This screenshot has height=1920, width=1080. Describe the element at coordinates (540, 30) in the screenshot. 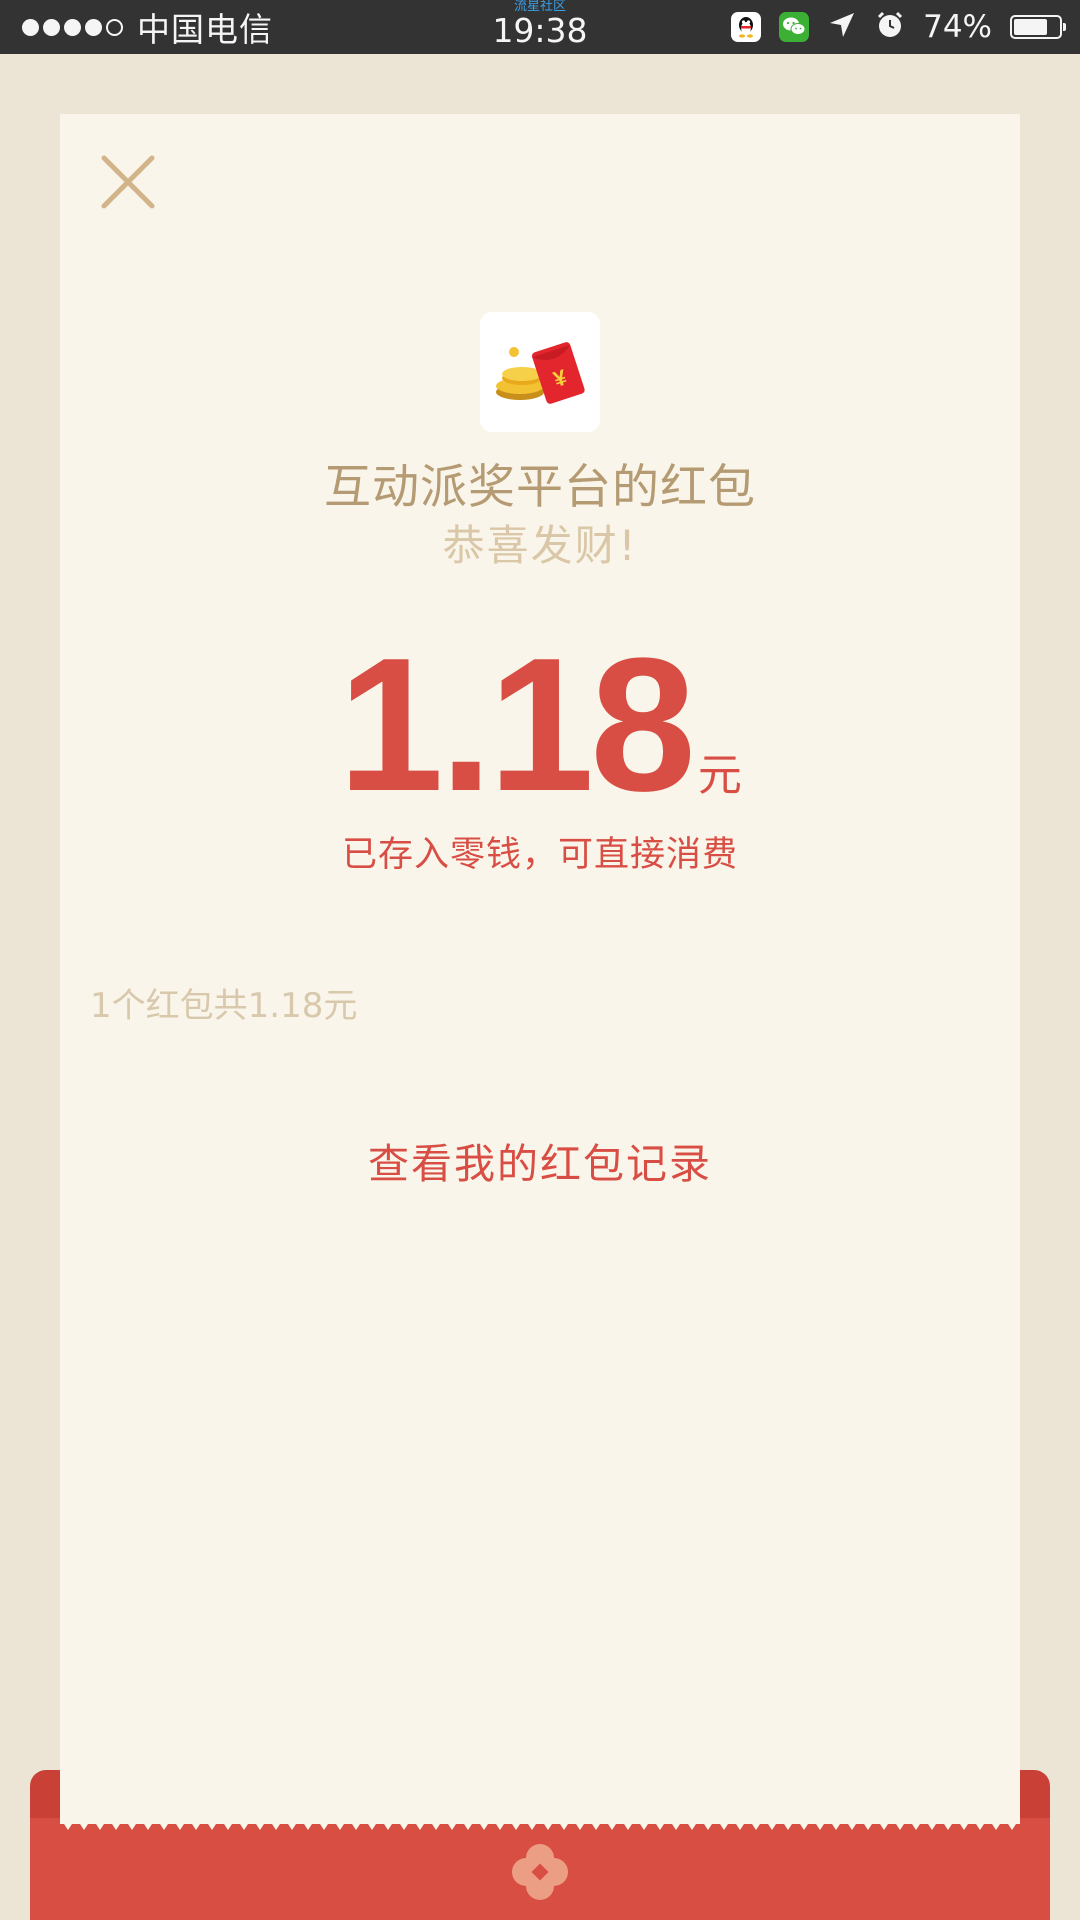

I see `status-clock: 19:38` at that location.